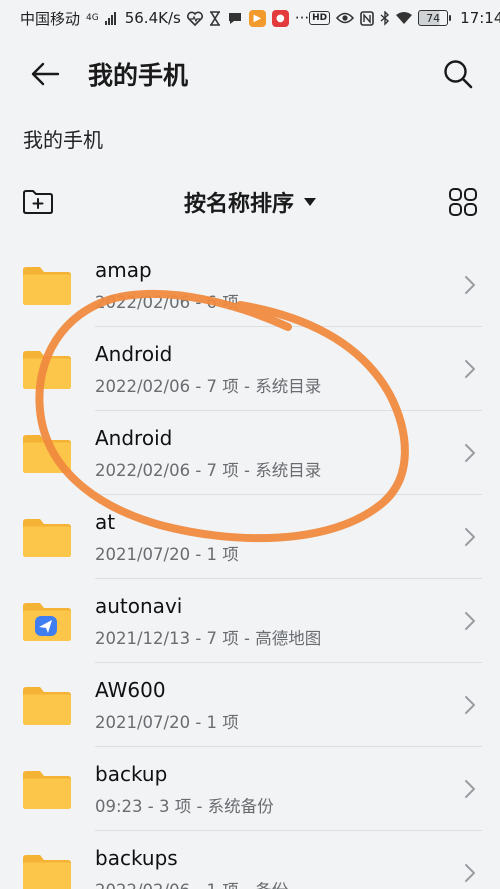  What do you see at coordinates (152, 18) in the screenshot?
I see `network-speed: 56.4K/s` at bounding box center [152, 18].